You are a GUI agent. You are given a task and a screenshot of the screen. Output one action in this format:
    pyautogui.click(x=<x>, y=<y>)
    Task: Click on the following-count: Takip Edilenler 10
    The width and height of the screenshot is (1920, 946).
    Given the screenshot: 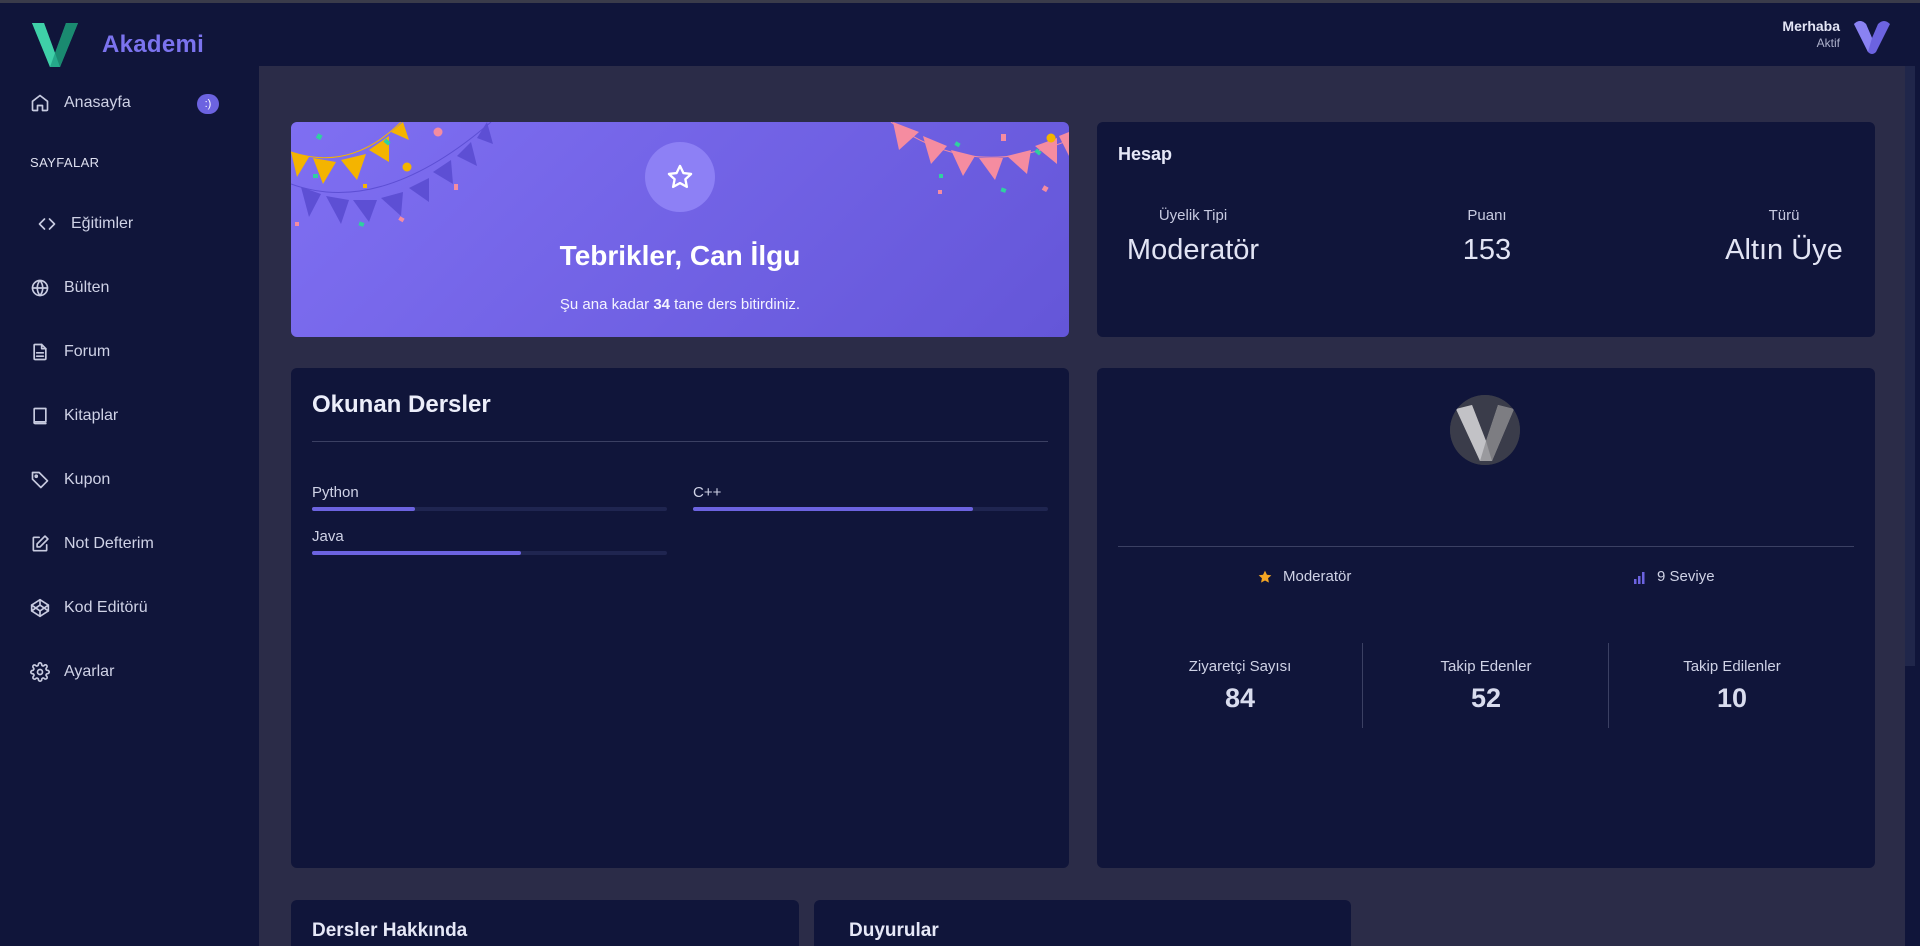 What is the action you would take?
    pyautogui.click(x=1732, y=686)
    